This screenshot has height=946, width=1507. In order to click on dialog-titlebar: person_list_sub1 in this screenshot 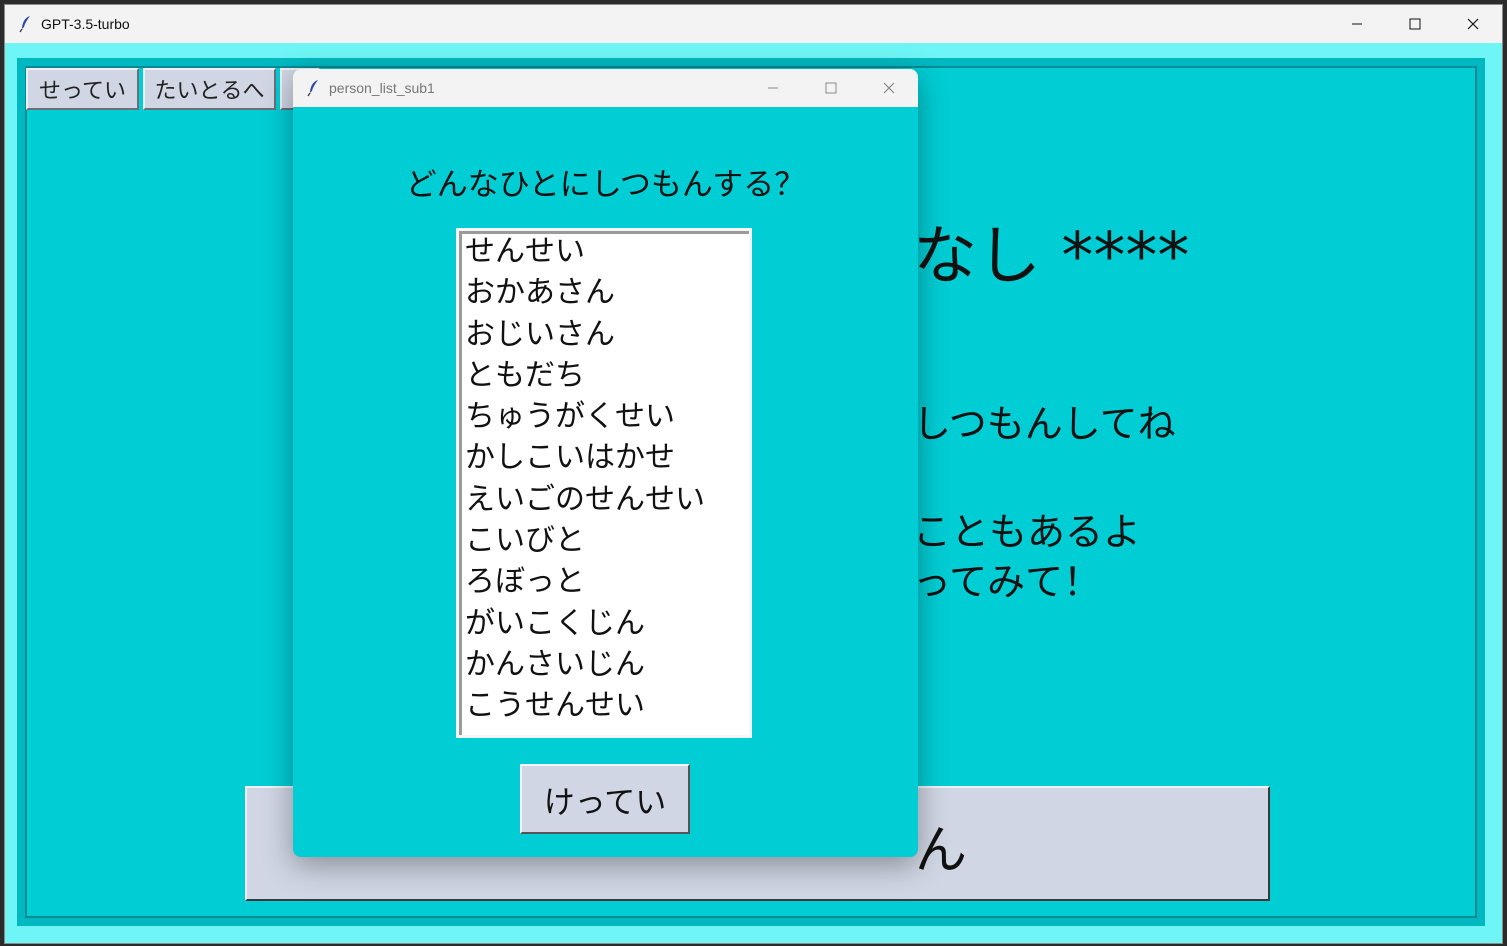, I will do `click(605, 88)`.